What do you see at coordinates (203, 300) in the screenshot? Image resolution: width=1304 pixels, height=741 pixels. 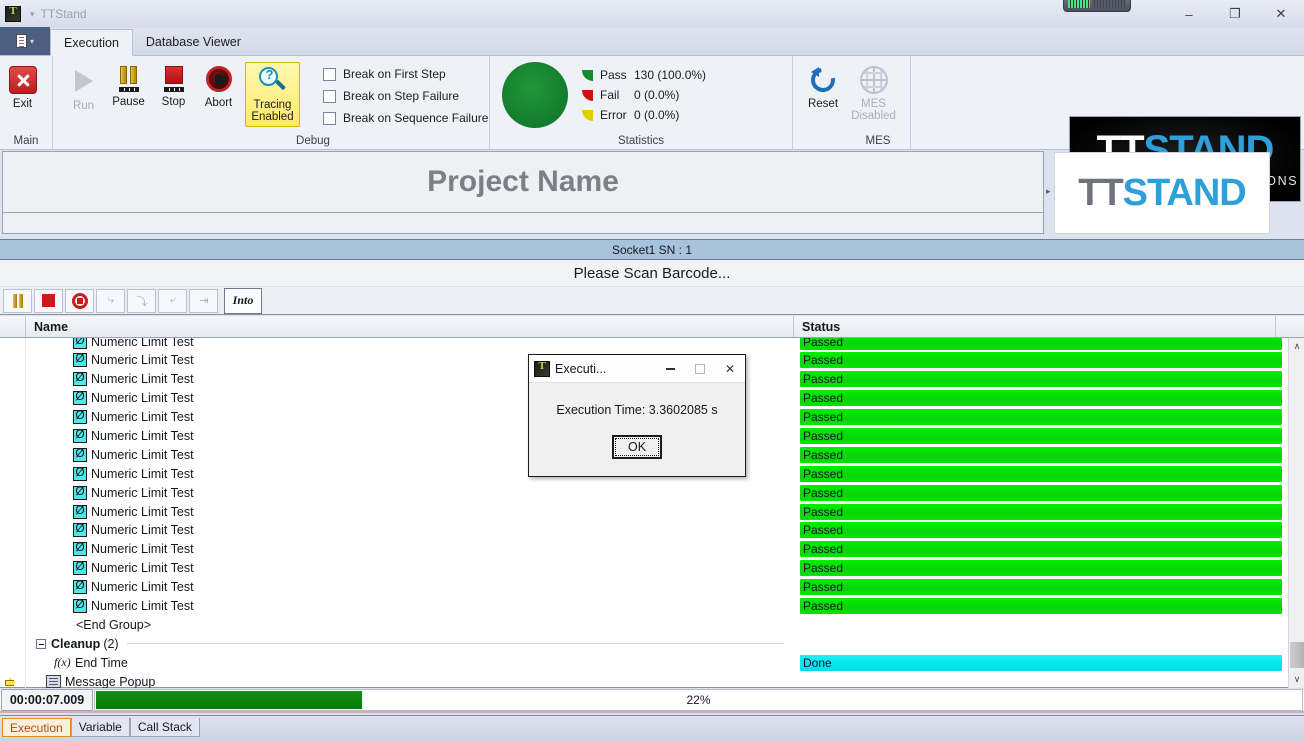 I see `toolbar-run-to-cursor-button: ⇥` at bounding box center [203, 300].